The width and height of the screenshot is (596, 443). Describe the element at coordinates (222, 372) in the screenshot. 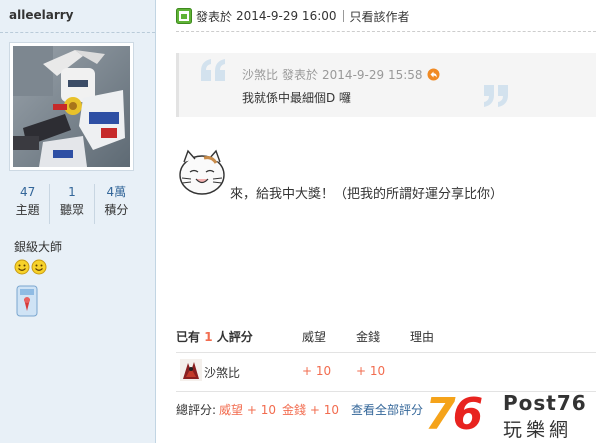

I see `rater-name: 沙煞比` at that location.